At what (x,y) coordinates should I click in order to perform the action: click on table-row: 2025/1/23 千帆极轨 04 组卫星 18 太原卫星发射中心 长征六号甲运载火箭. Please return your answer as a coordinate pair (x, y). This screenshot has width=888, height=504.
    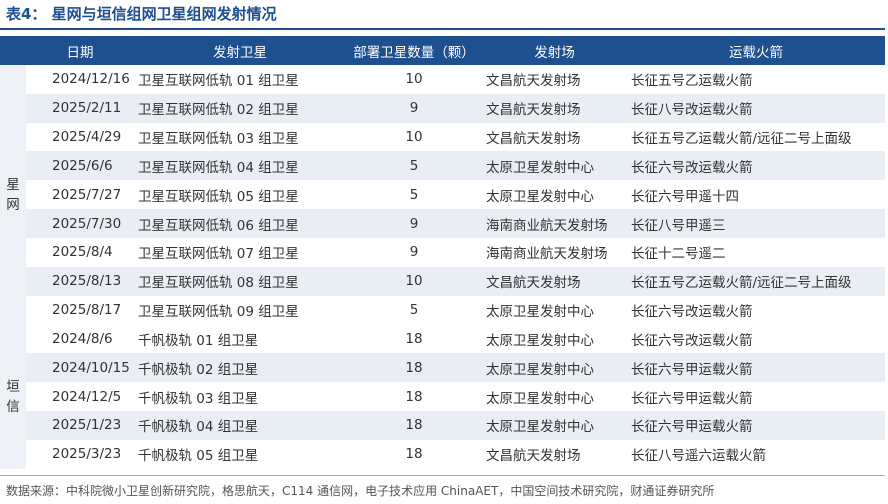
    Looking at the image, I should click on (442, 425).